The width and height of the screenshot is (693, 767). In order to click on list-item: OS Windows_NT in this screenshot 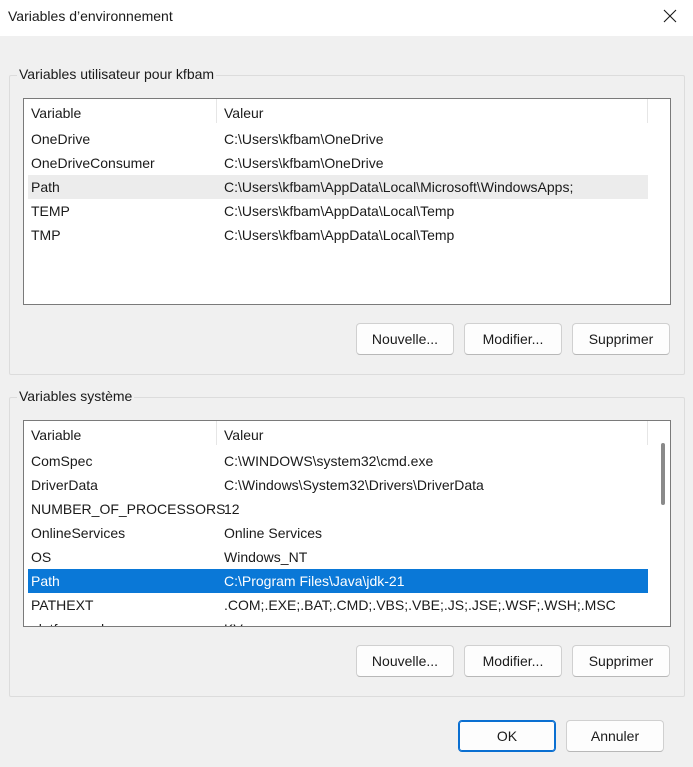, I will do `click(338, 557)`.